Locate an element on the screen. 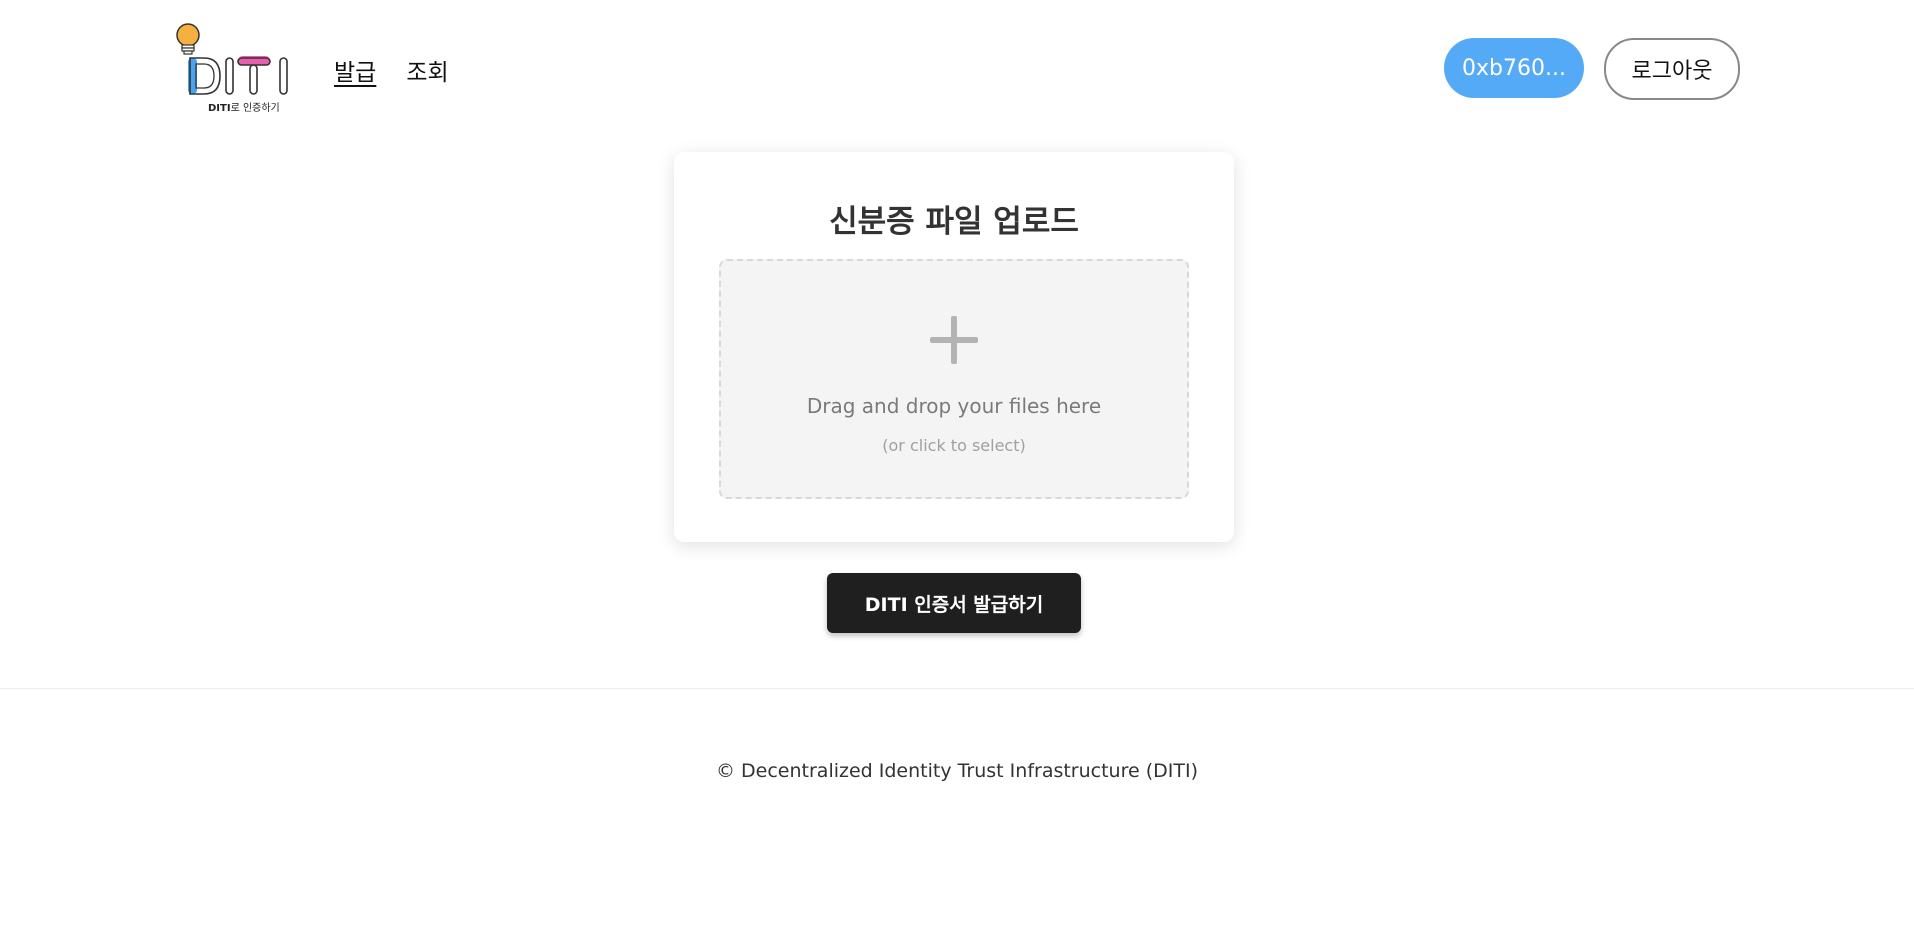  dropzone-subtext: (or click to select) is located at coordinates (954, 445).